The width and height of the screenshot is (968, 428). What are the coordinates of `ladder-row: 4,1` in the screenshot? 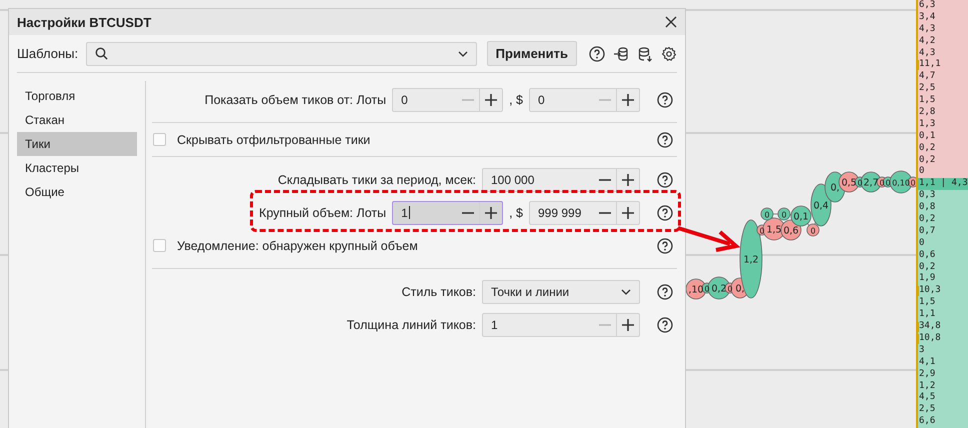 It's located at (943, 362).